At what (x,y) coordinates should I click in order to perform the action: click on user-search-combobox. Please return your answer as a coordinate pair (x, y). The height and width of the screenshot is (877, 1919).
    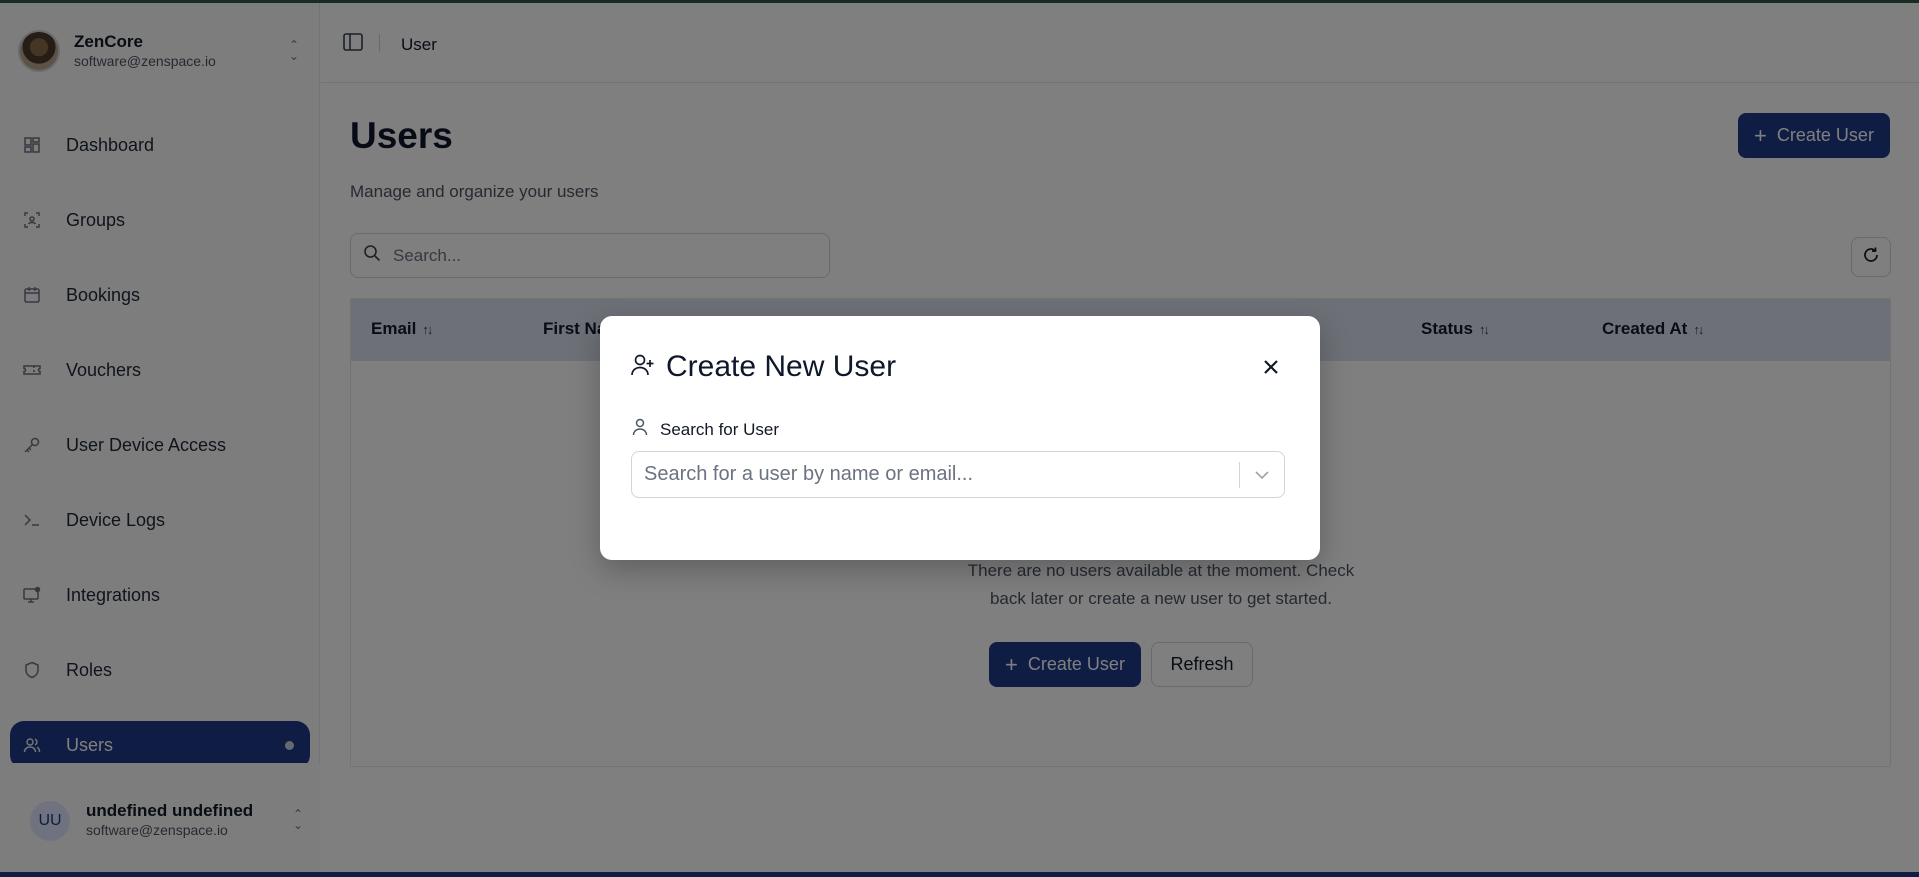
    Looking at the image, I should click on (958, 474).